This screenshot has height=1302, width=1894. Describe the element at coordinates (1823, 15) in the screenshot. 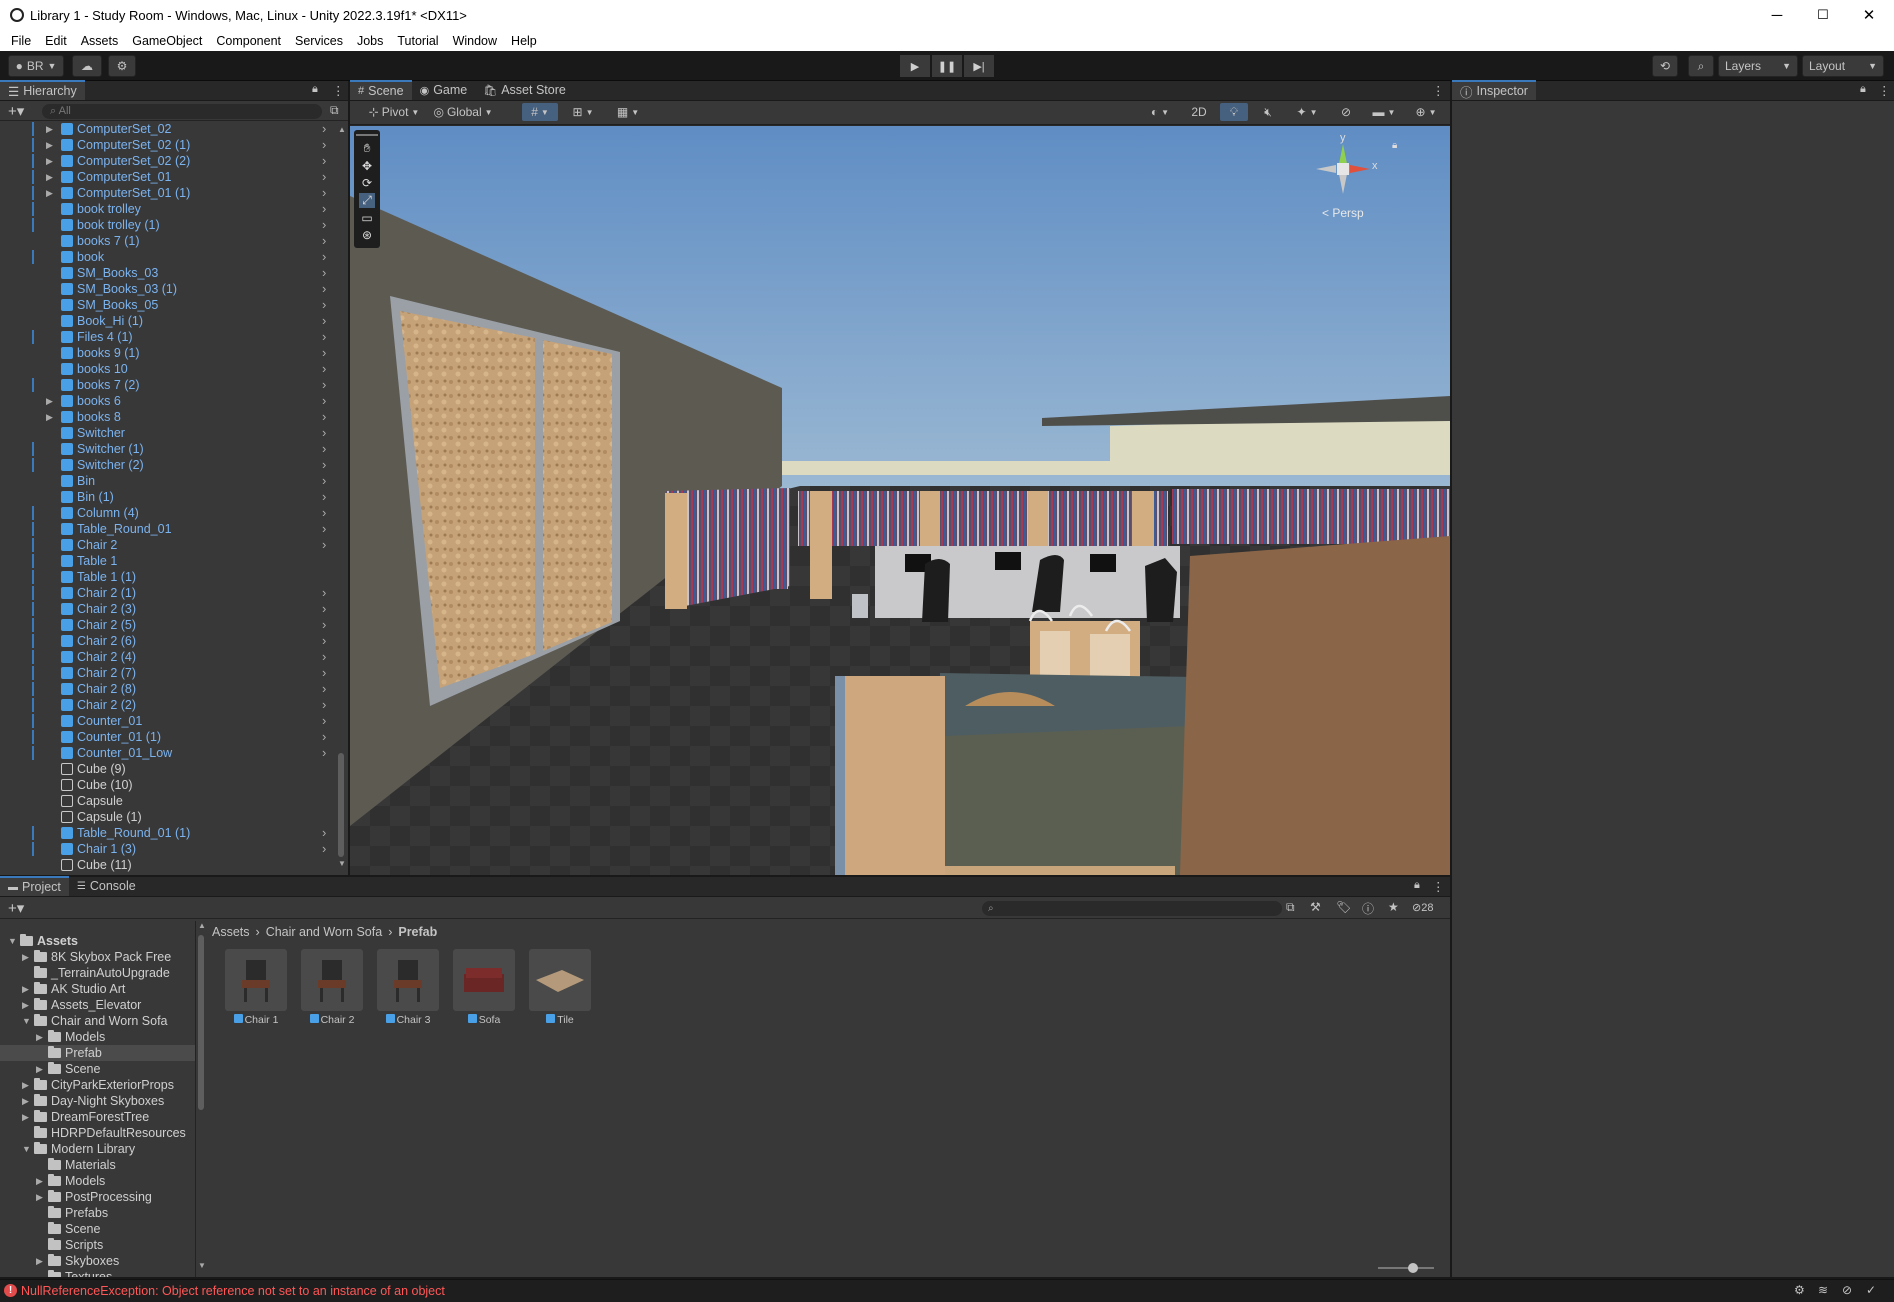

I see `maximize-button: ☐` at that location.